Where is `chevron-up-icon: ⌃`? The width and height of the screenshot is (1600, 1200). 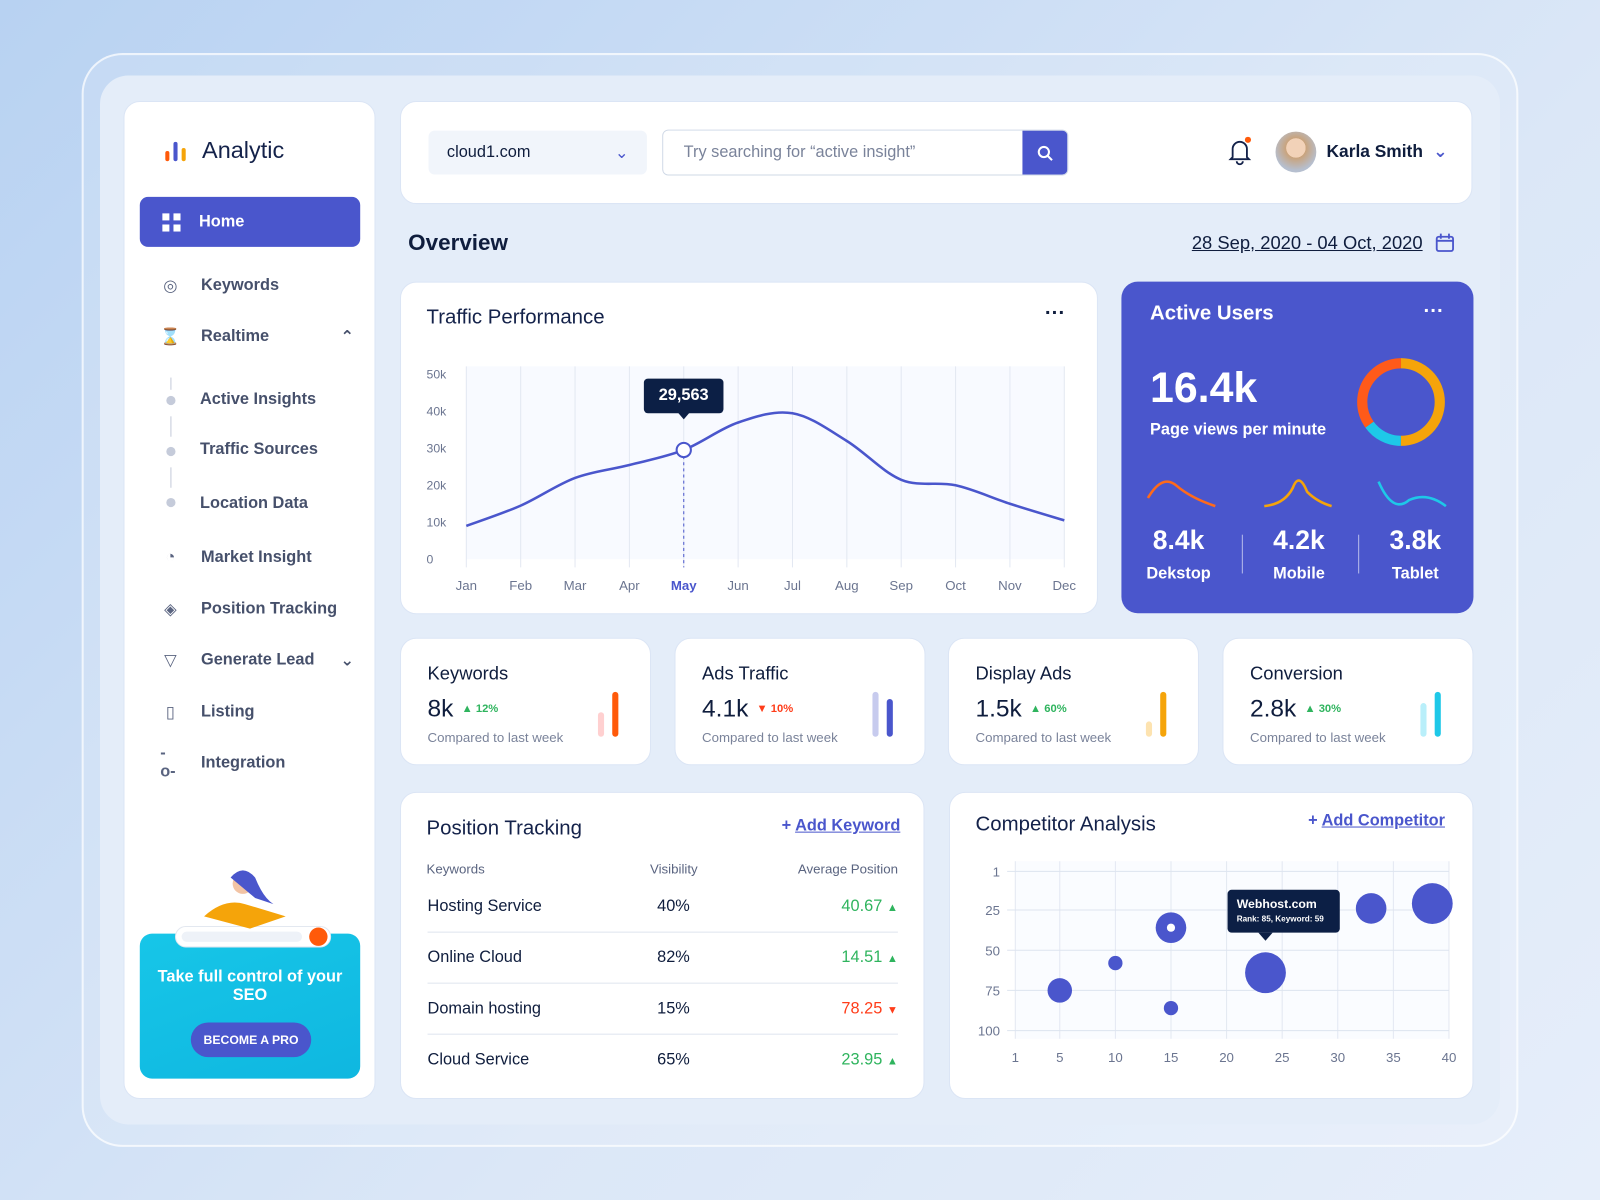 chevron-up-icon: ⌃ is located at coordinates (347, 337).